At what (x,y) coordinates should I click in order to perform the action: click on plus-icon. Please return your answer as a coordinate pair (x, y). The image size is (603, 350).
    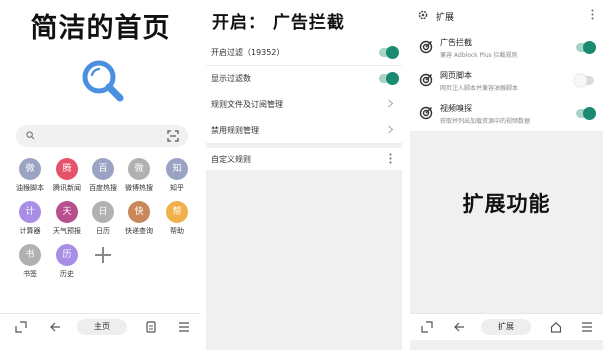
    Looking at the image, I should click on (103, 255).